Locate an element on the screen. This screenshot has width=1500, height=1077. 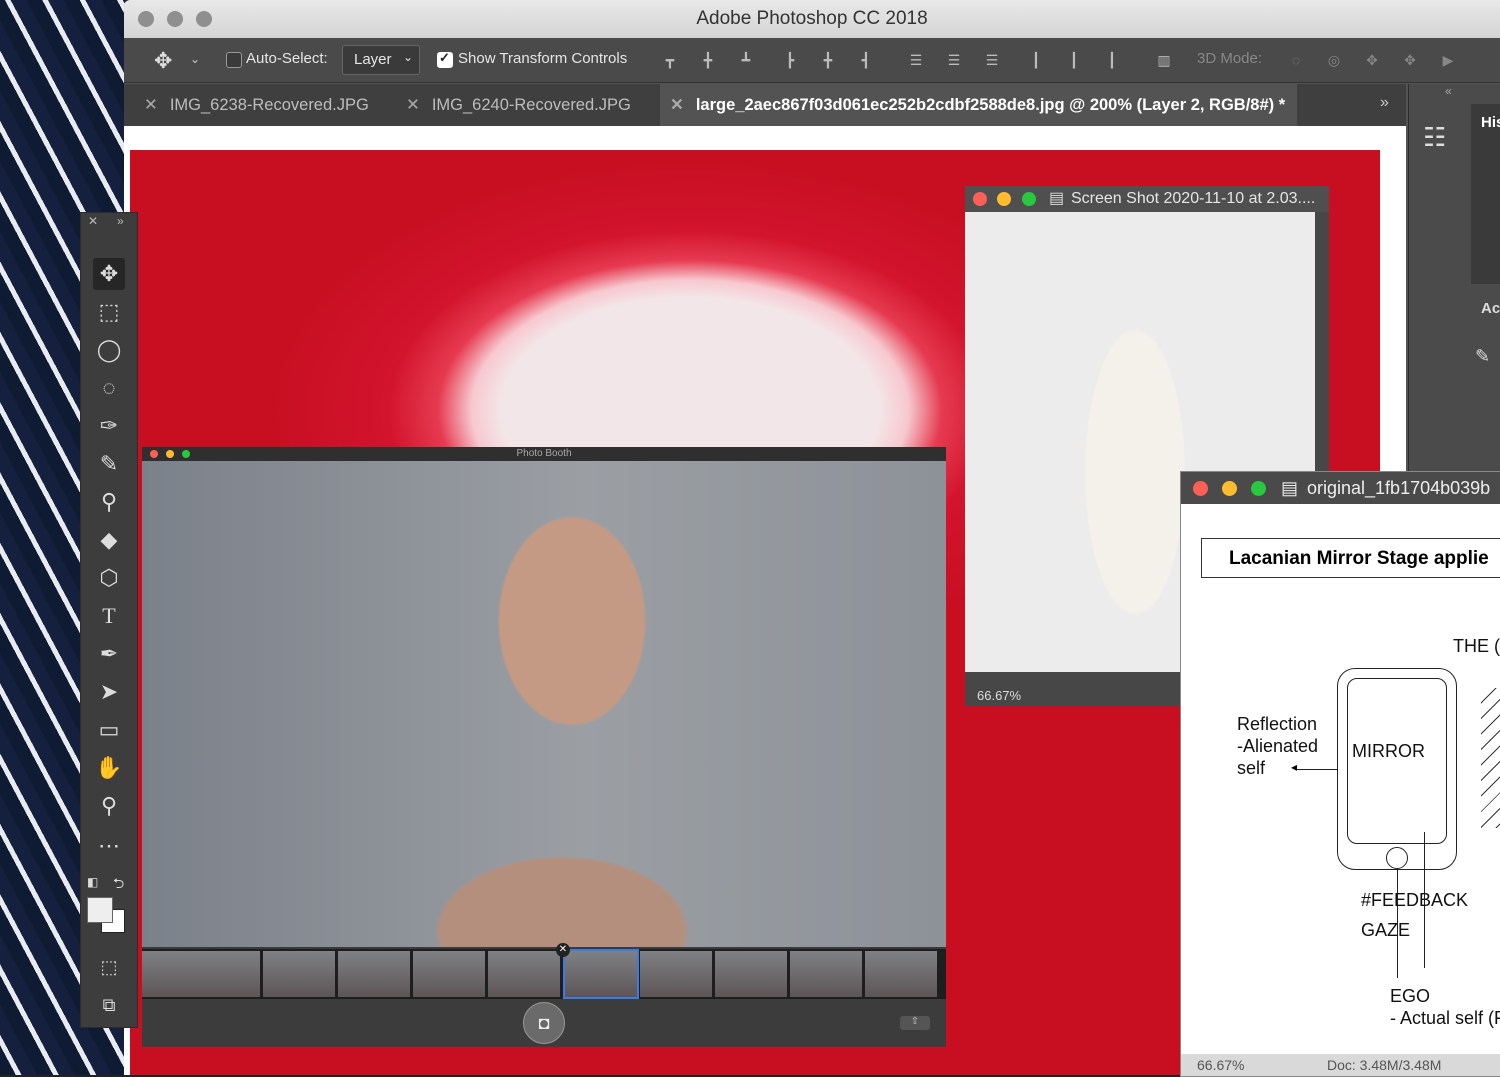
figurine-zoom: 66.67% is located at coordinates (999, 695).